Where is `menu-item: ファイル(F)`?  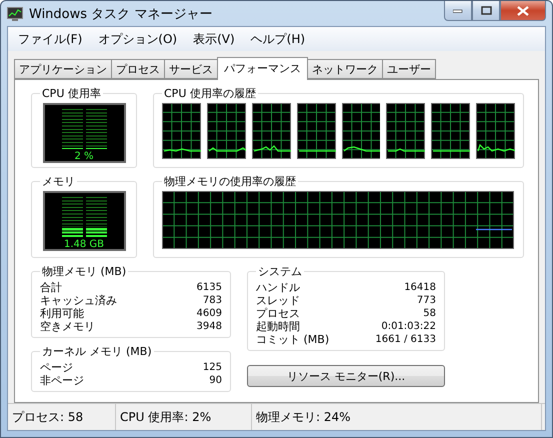
menu-item: ファイル(F) is located at coordinates (50, 39).